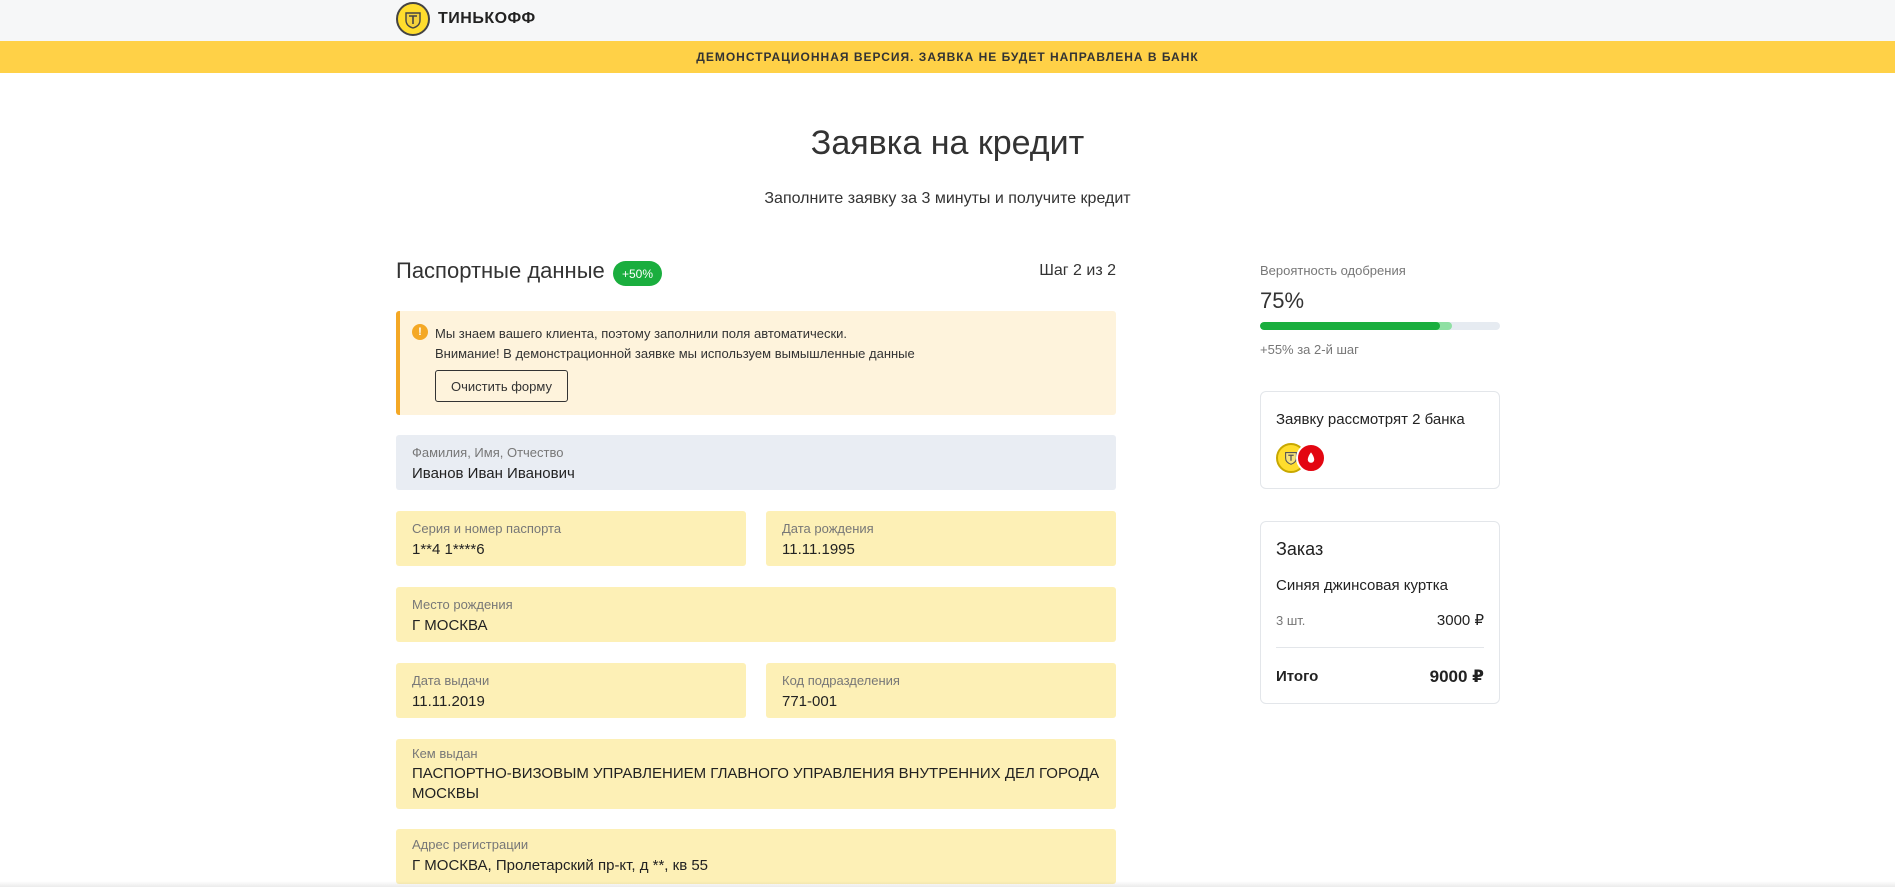 This screenshot has width=1895, height=887. What do you see at coordinates (450, 625) in the screenshot?
I see `field-value: Г МОСКВА` at bounding box center [450, 625].